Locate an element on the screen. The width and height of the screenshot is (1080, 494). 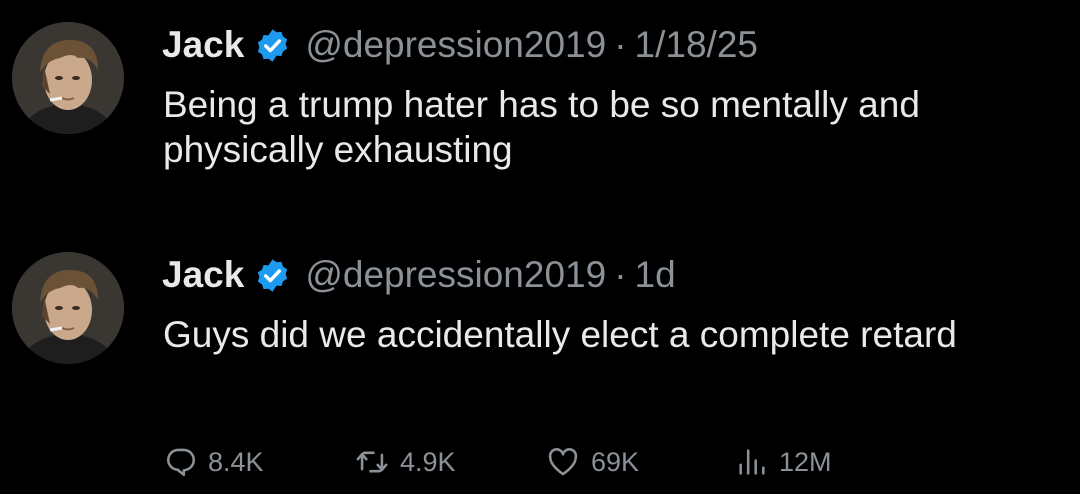
views-icon is located at coordinates (752, 462).